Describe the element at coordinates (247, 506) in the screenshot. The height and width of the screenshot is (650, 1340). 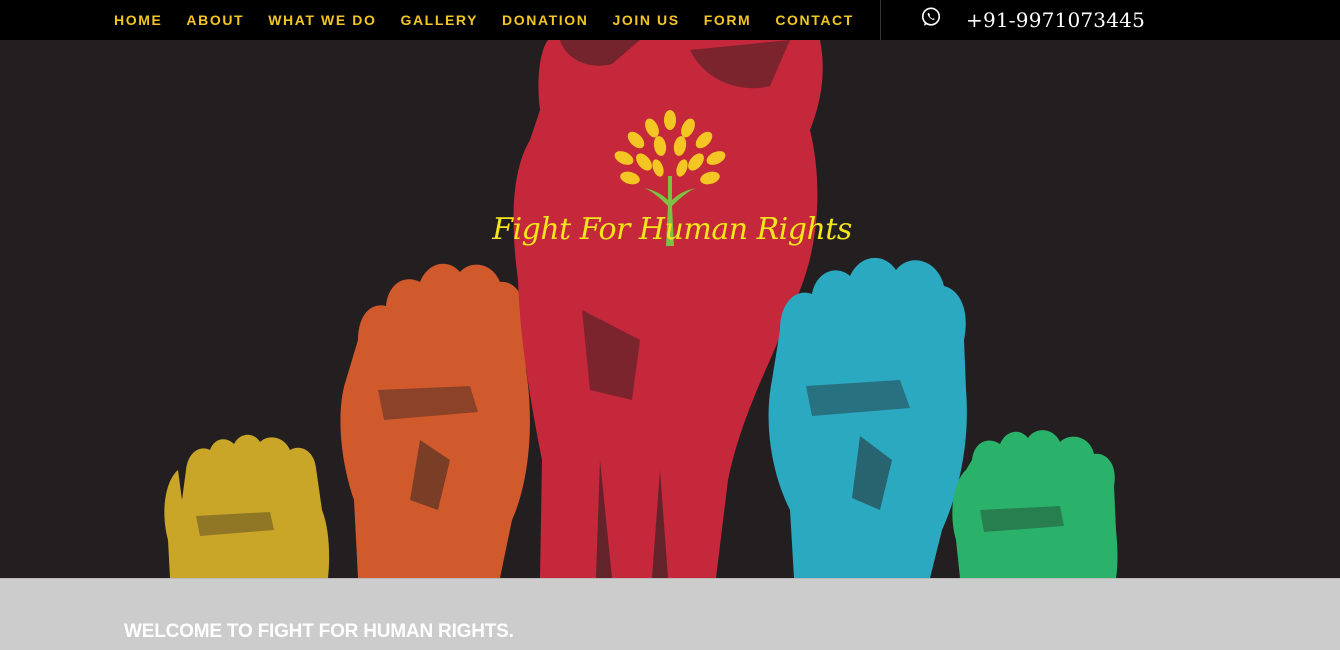
I see `yellow-fist-icon` at that location.